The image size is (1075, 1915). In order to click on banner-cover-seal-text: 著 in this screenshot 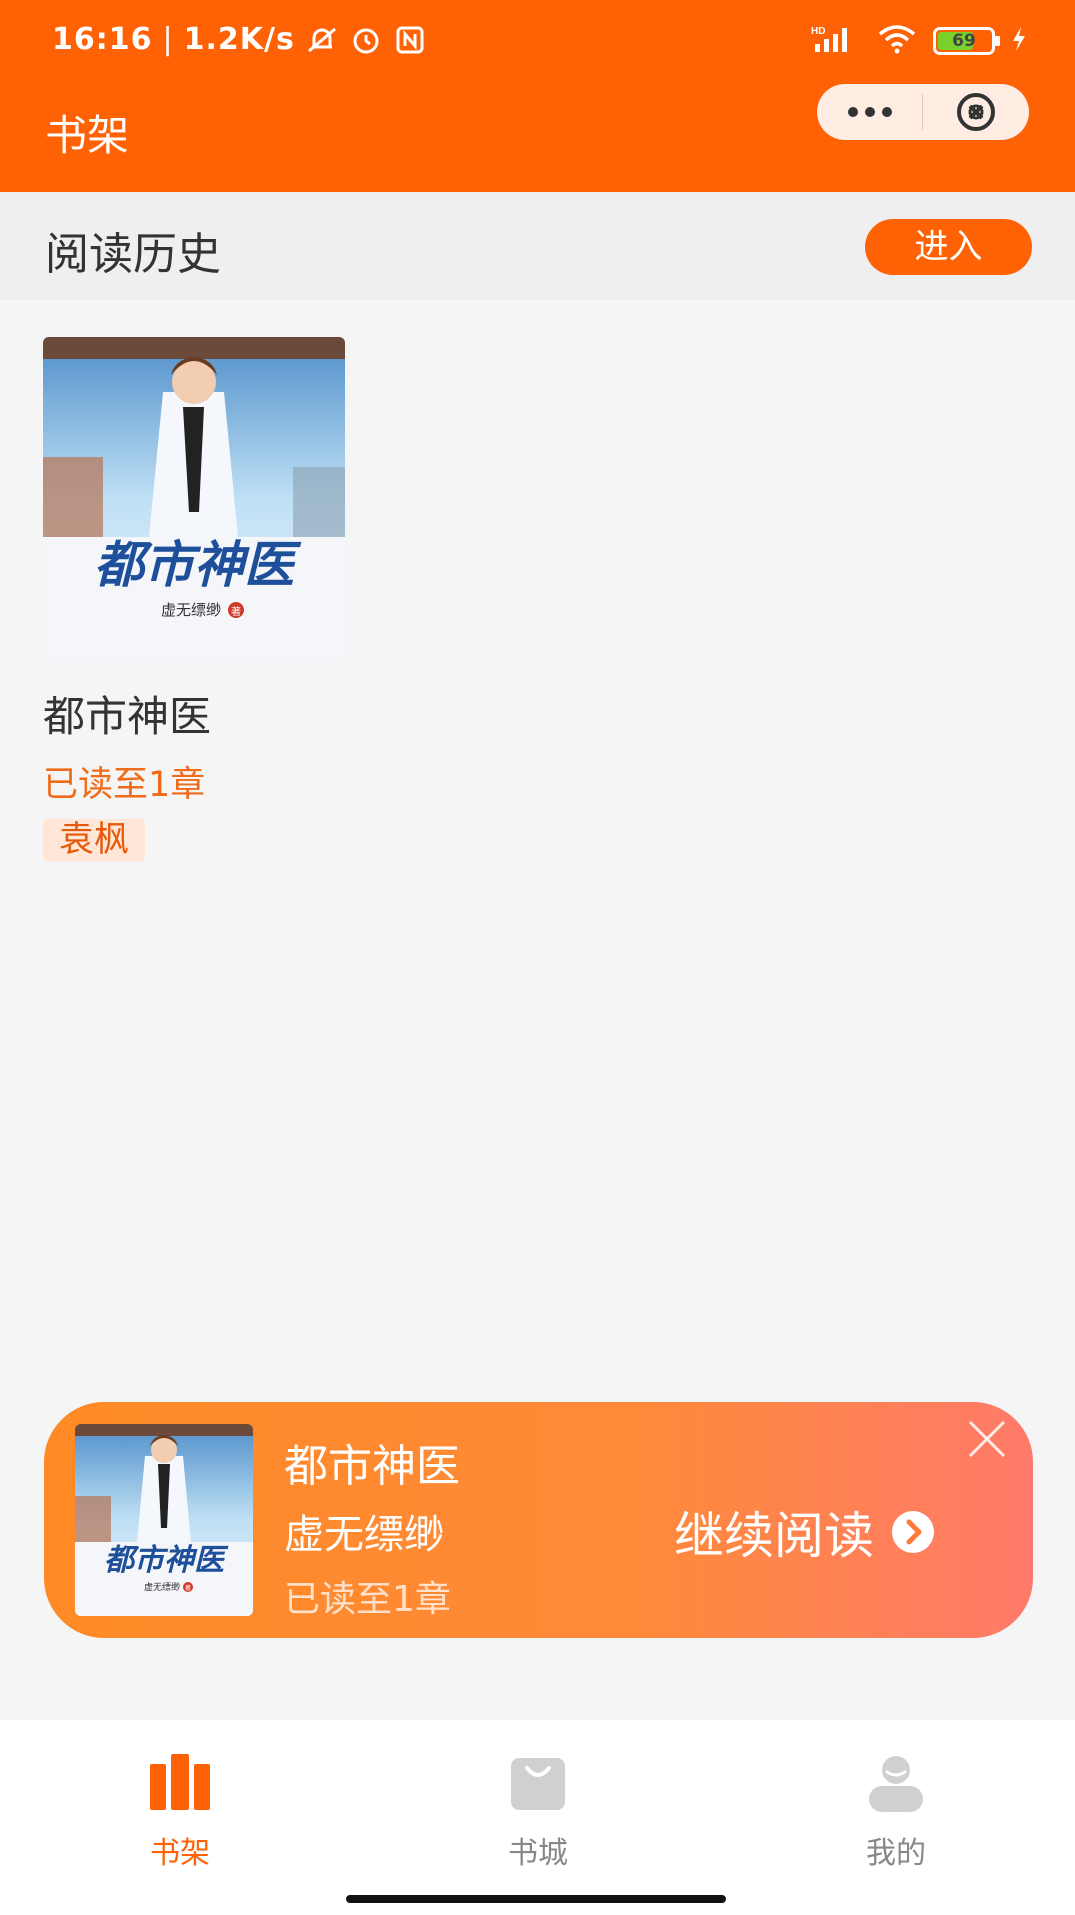, I will do `click(188, 1588)`.